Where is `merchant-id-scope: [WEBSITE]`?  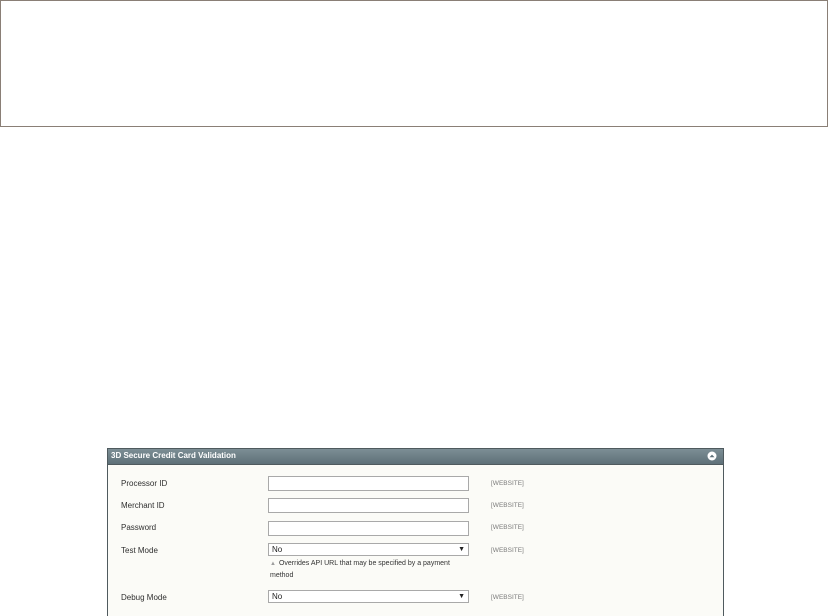 merchant-id-scope: [WEBSITE] is located at coordinates (507, 505).